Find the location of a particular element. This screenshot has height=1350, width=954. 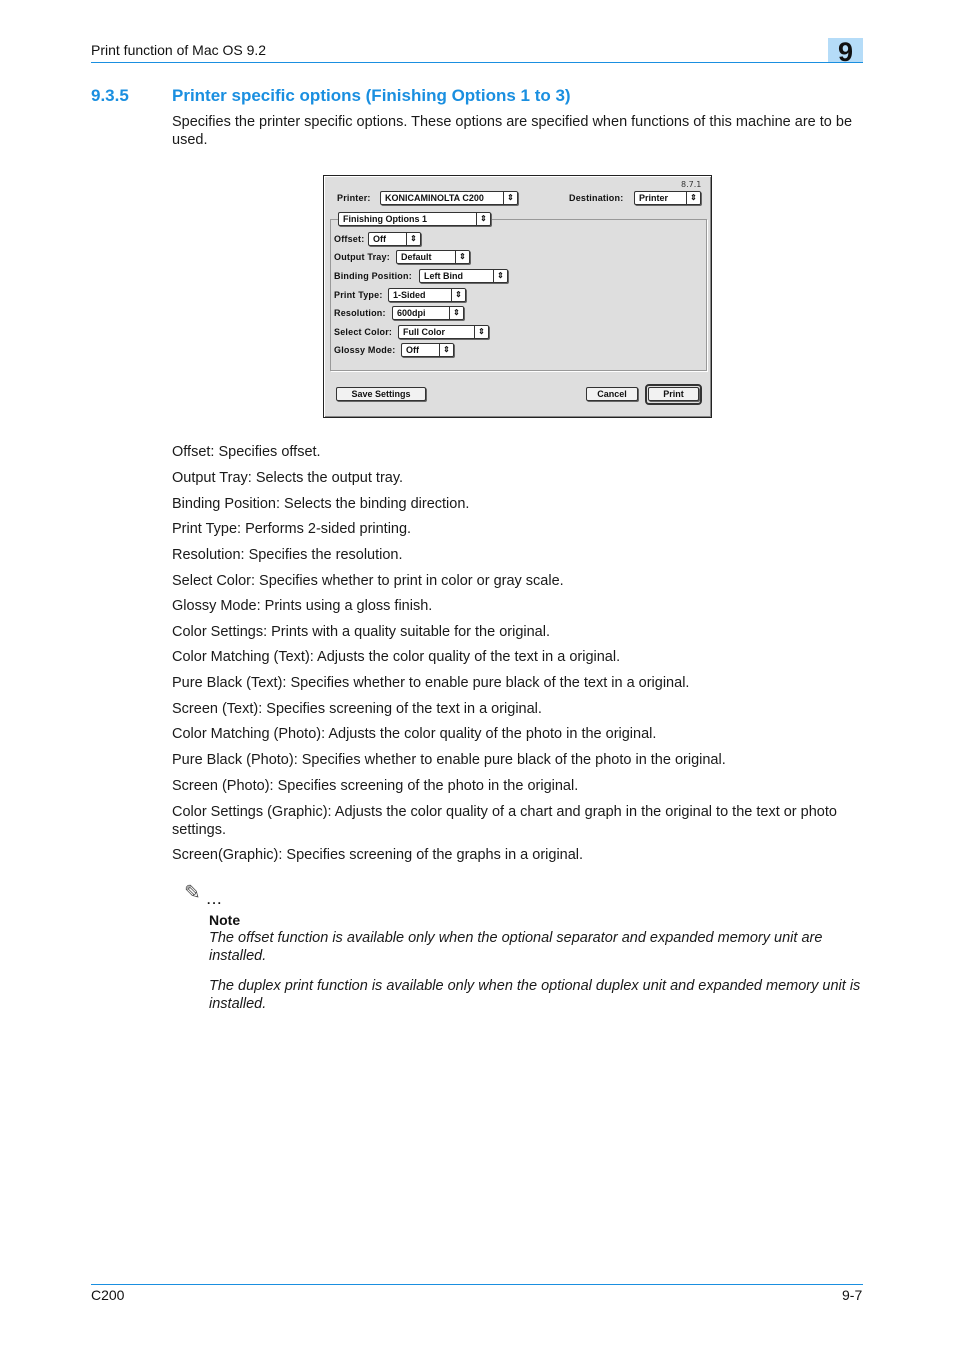

glossy-mode-label: Glossy Mode: is located at coordinates (365, 350).